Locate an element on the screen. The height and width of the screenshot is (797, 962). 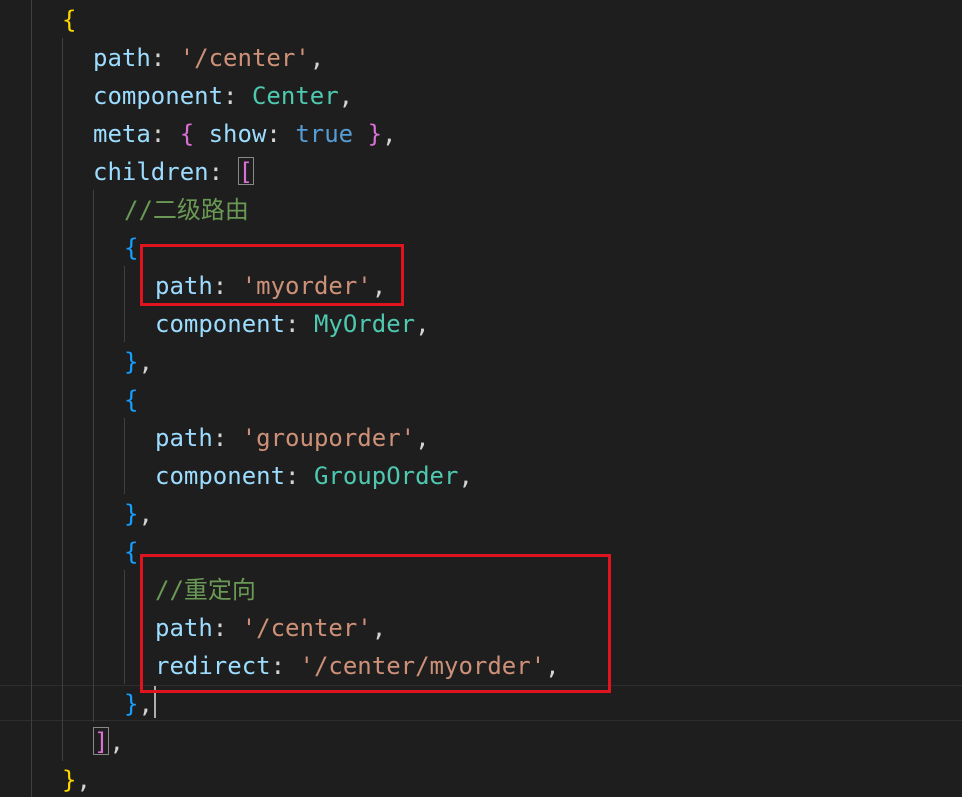
code-line-11: { is located at coordinates (69, 400).